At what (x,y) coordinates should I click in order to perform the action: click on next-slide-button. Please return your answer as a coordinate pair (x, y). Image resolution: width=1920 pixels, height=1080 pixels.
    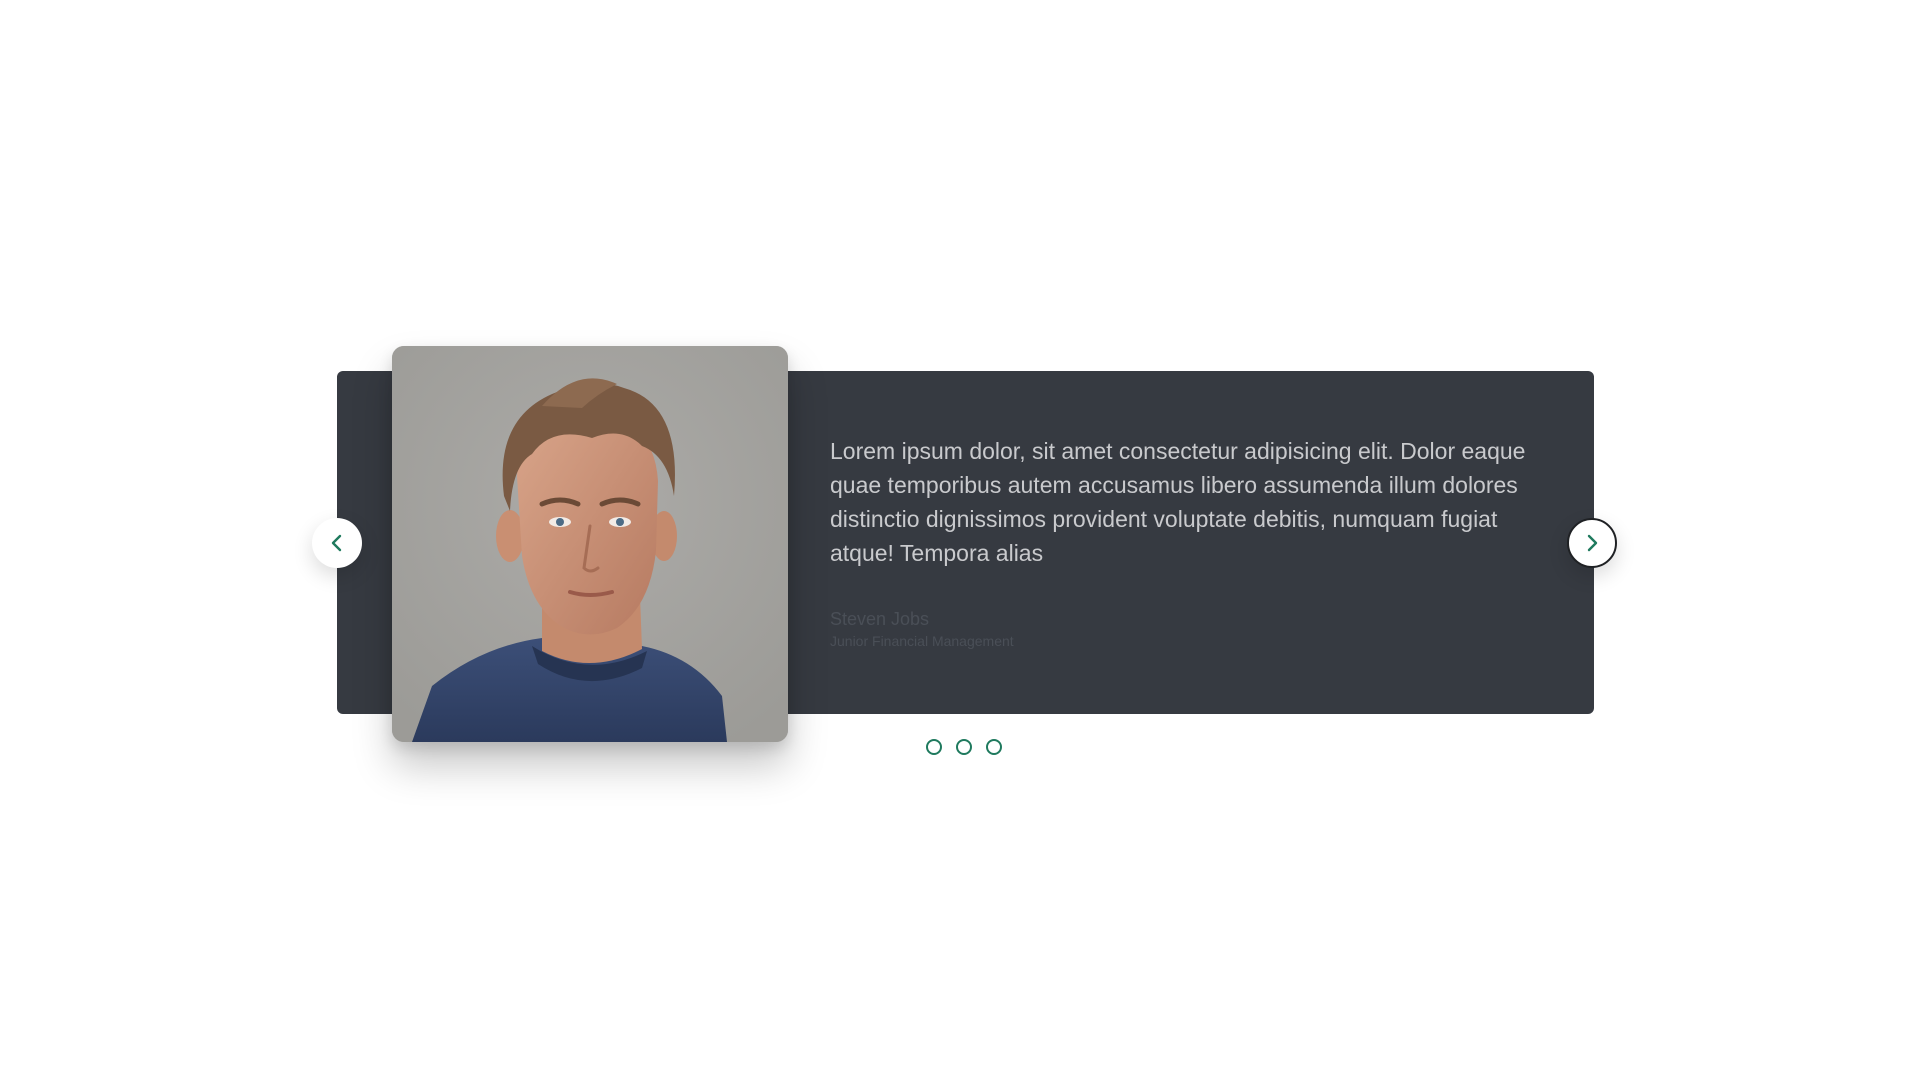
    Looking at the image, I should click on (1592, 543).